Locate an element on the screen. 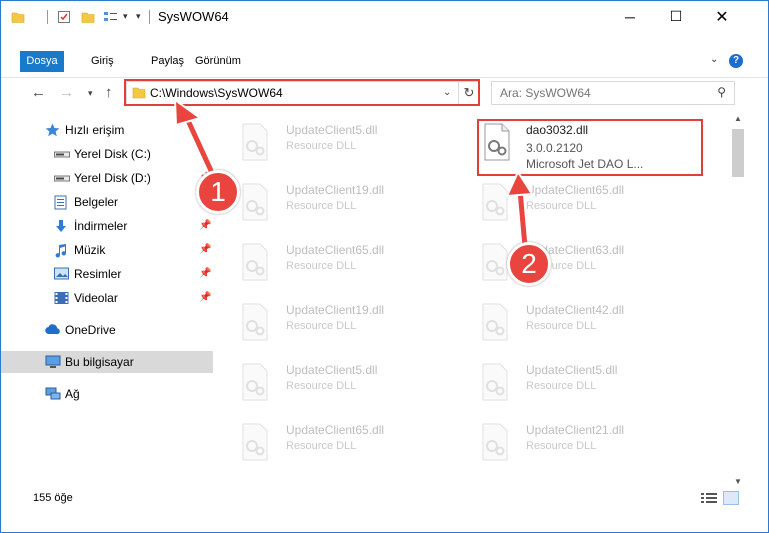 This screenshot has height=533, width=769. scroll-down-icon: ▼ is located at coordinates (738, 481).